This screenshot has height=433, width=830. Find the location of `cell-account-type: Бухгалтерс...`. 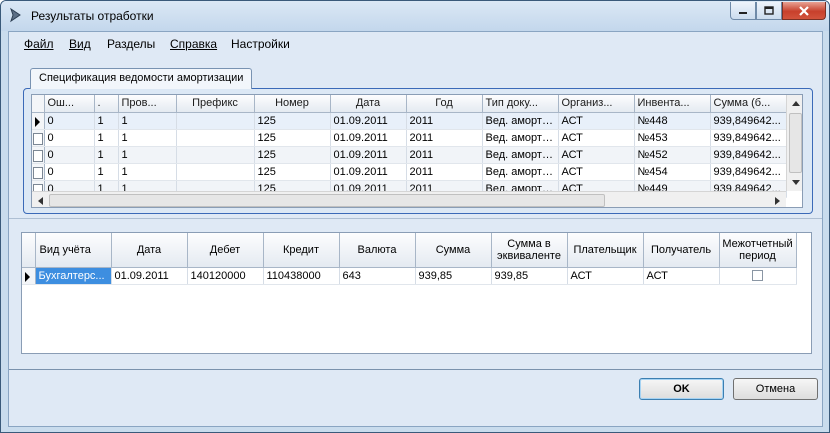

cell-account-type: Бухгалтерс... is located at coordinates (73, 276).